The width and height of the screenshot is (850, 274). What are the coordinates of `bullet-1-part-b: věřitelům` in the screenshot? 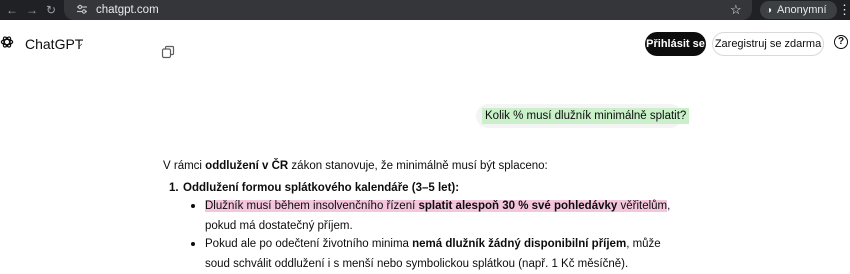 It's located at (642, 206).